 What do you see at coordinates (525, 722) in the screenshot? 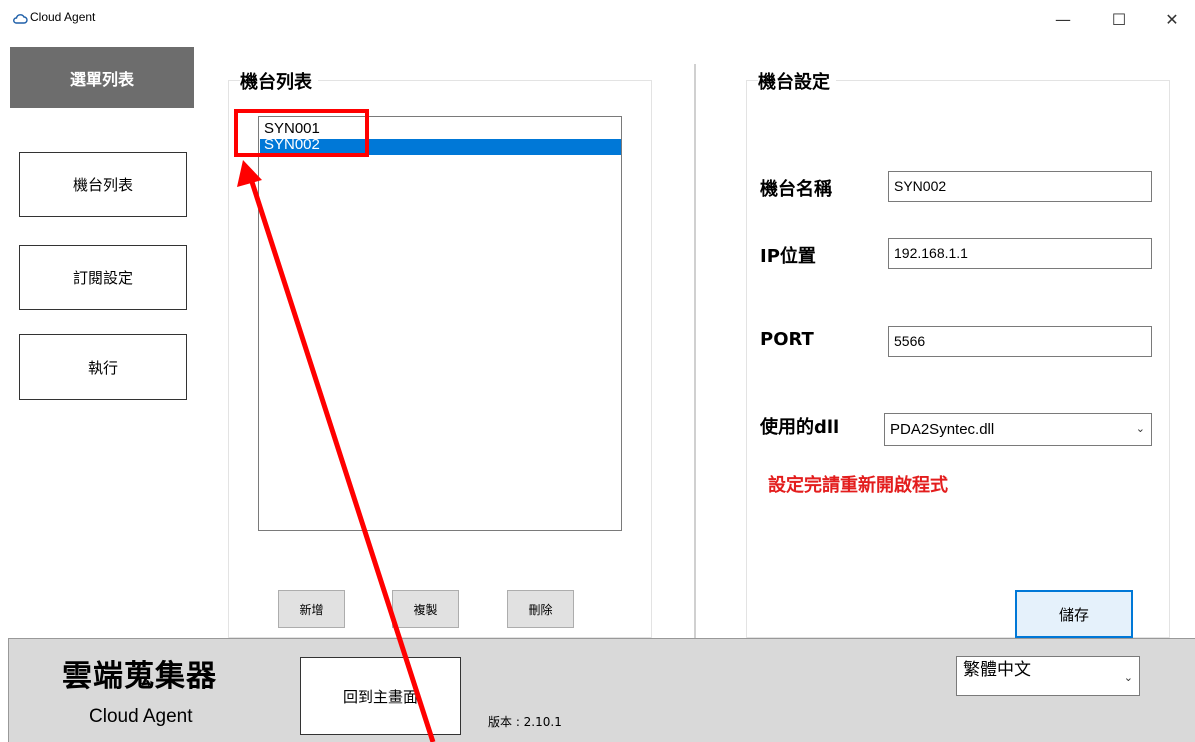
I see `version-text: 版本 : 2.10.1` at bounding box center [525, 722].